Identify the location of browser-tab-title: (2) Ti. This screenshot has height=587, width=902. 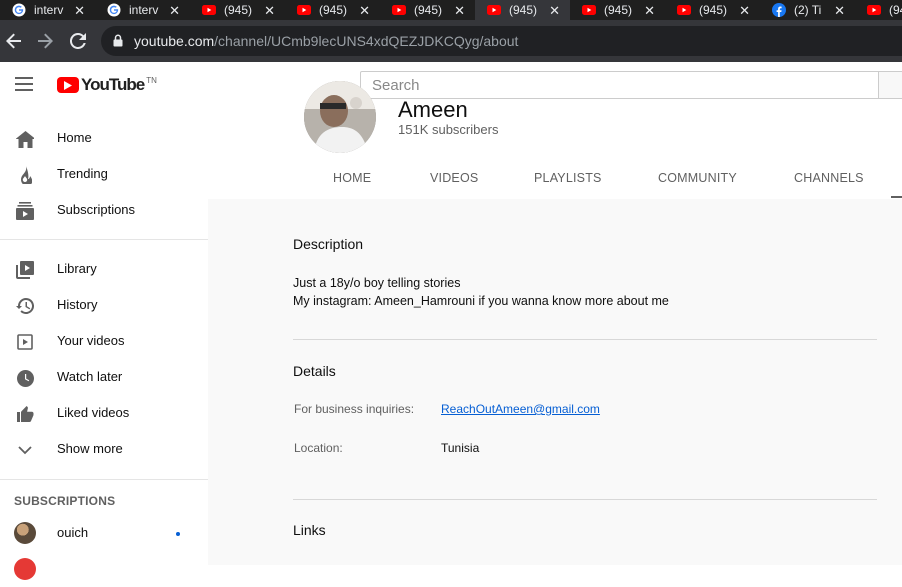
(808, 10).